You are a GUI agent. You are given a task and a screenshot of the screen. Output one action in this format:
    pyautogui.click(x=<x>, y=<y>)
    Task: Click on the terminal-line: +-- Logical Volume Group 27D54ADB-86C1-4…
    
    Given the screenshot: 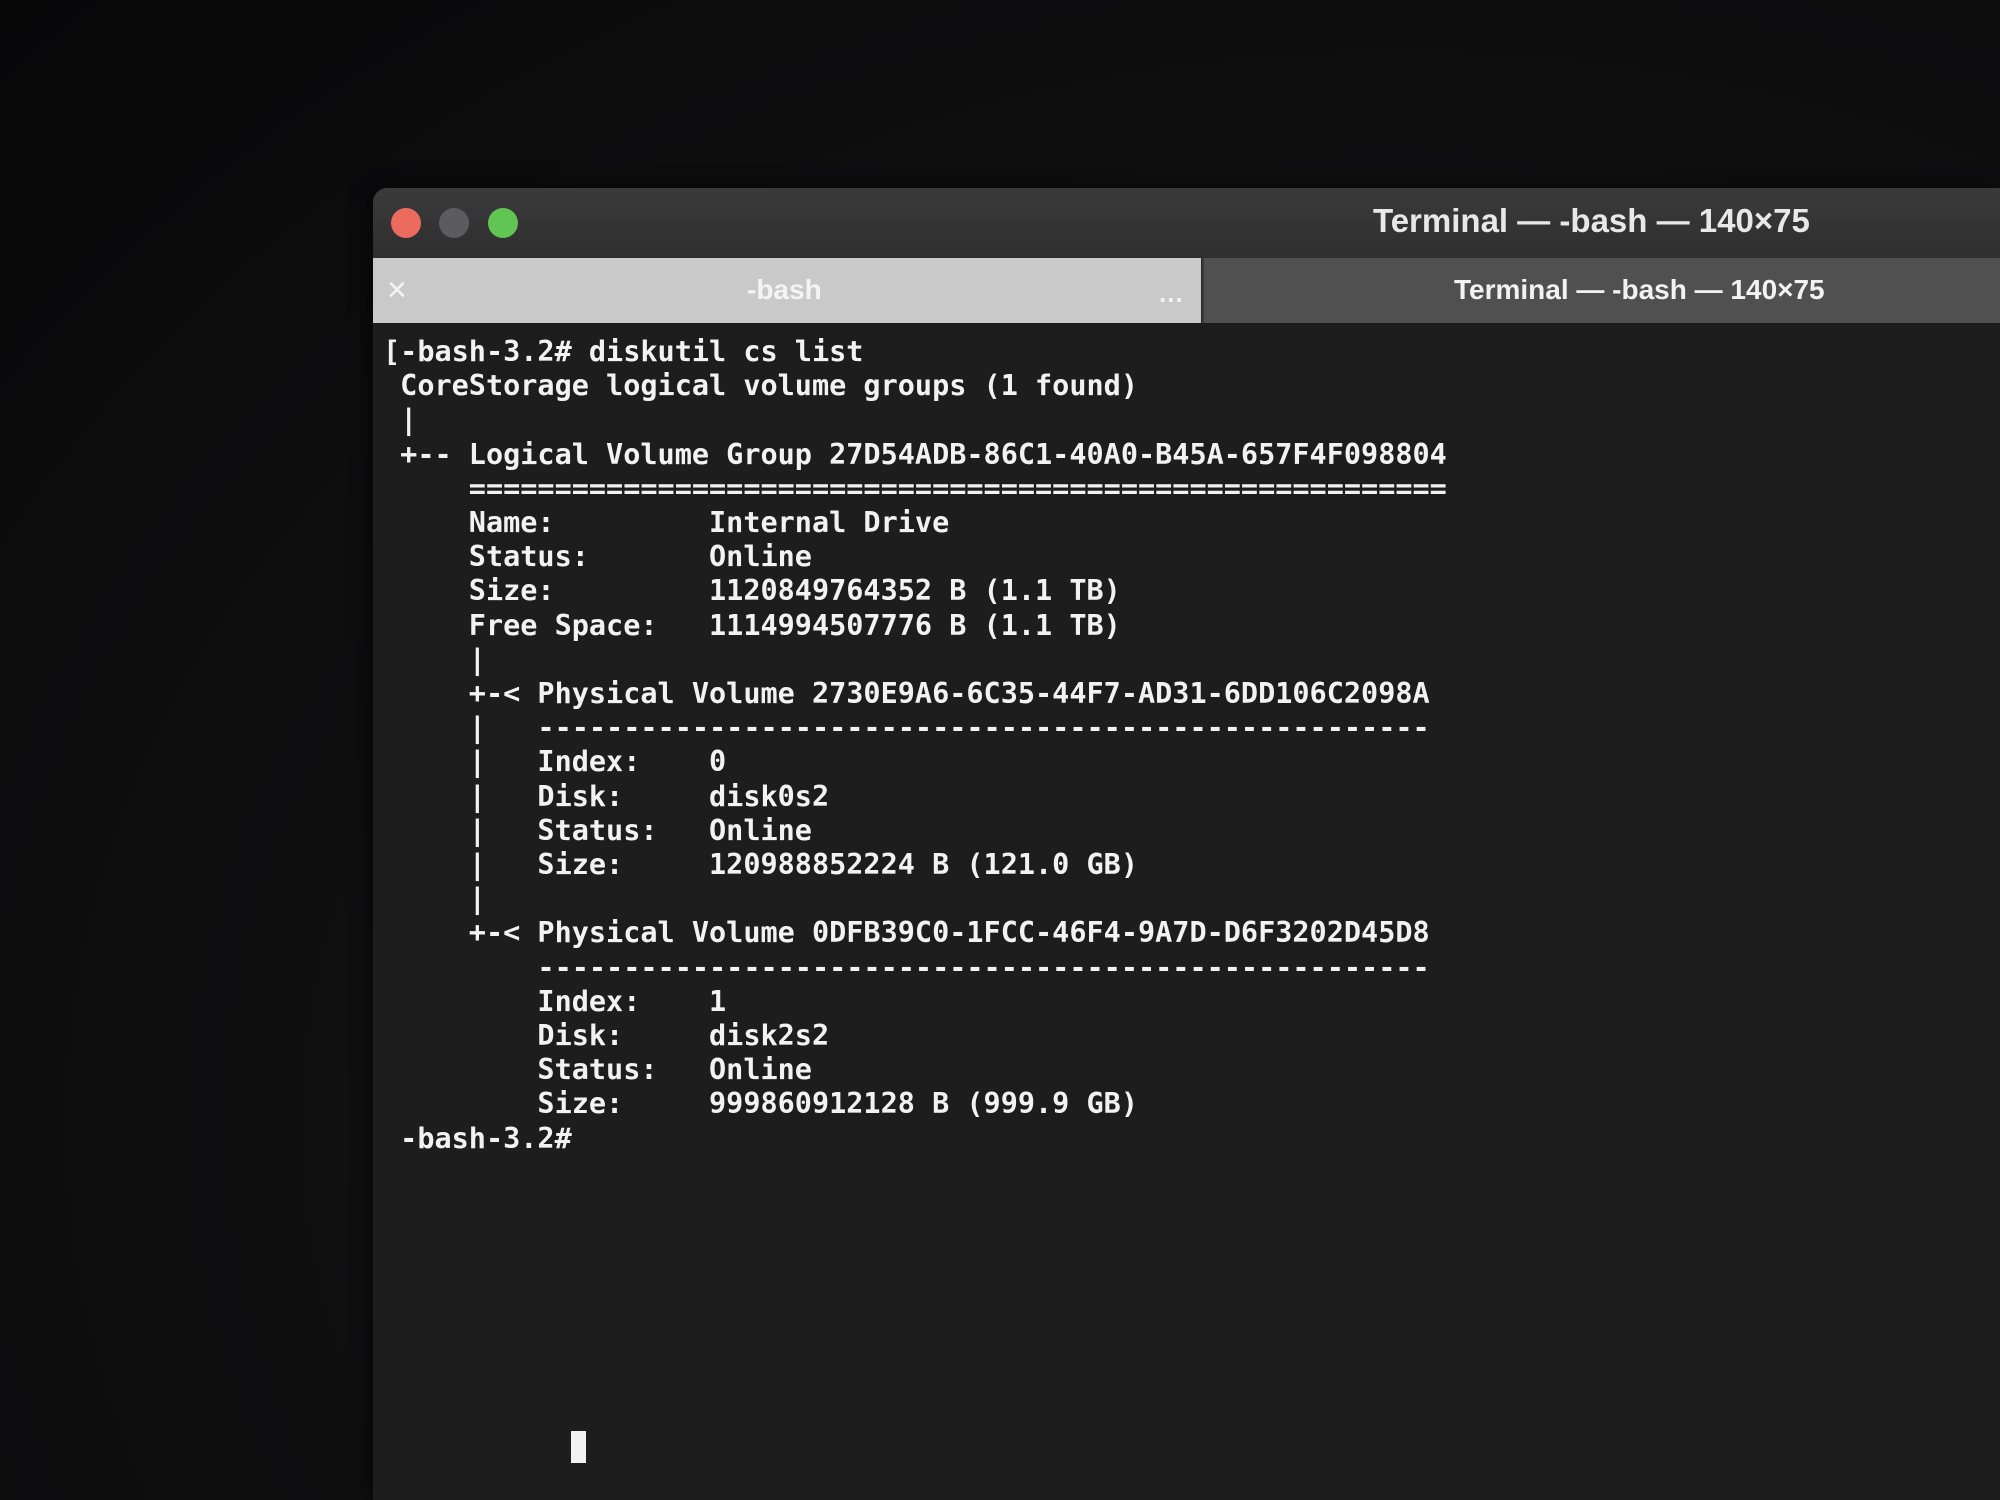 What is the action you would take?
    pyautogui.click(x=915, y=454)
    